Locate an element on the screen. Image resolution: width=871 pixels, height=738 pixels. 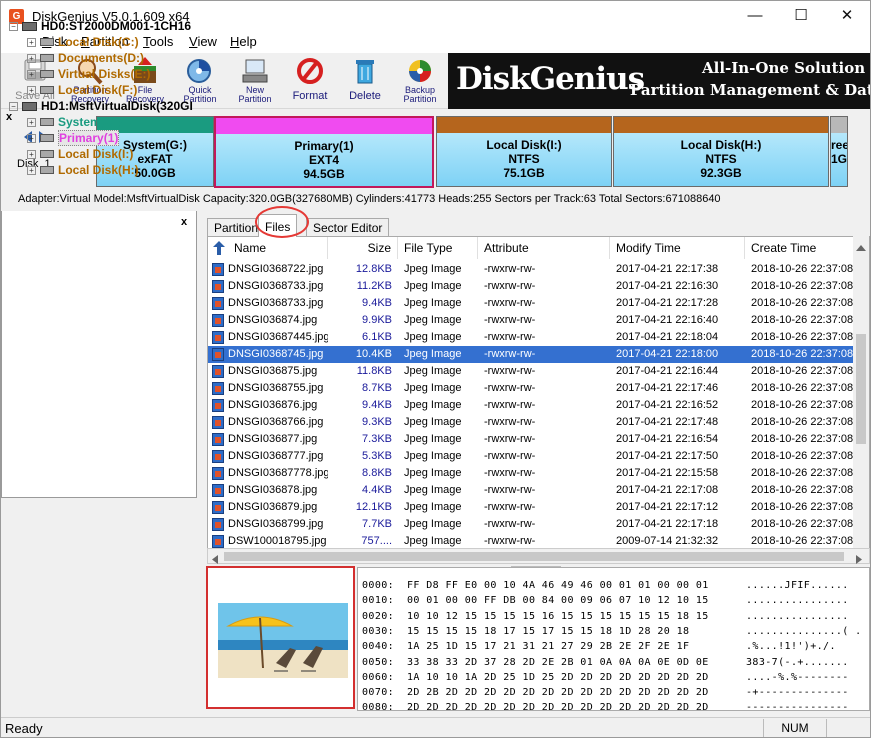
partition-block-free: ree 1G is located at coordinates (839, 151).